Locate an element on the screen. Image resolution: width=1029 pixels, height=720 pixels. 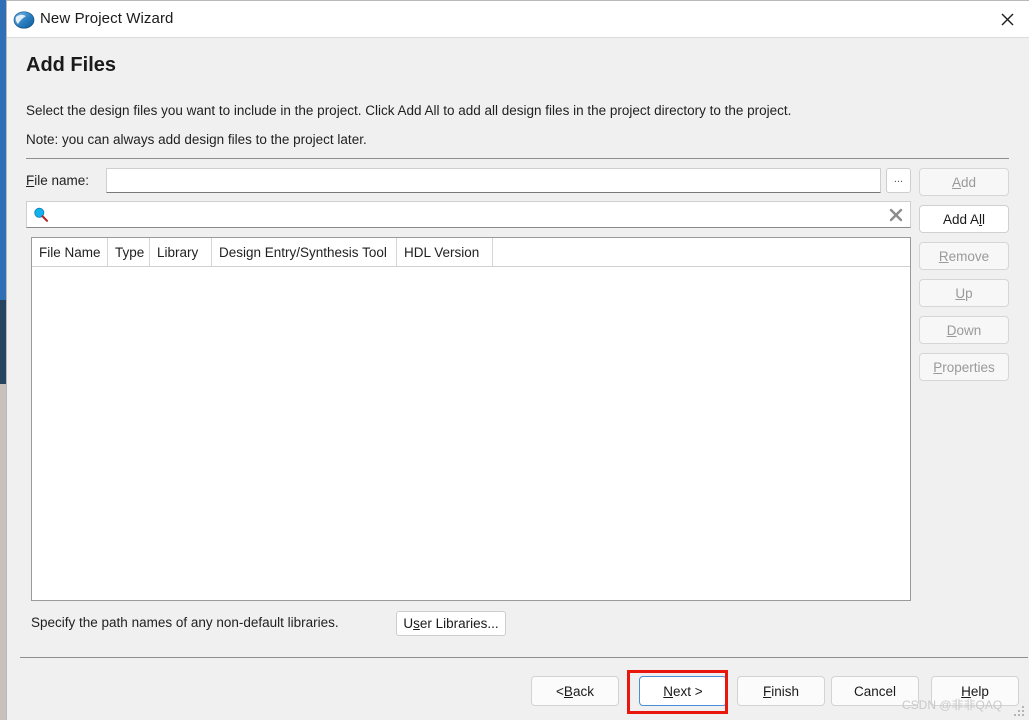
table-column-header-2: Library is located at coordinates (181, 252).